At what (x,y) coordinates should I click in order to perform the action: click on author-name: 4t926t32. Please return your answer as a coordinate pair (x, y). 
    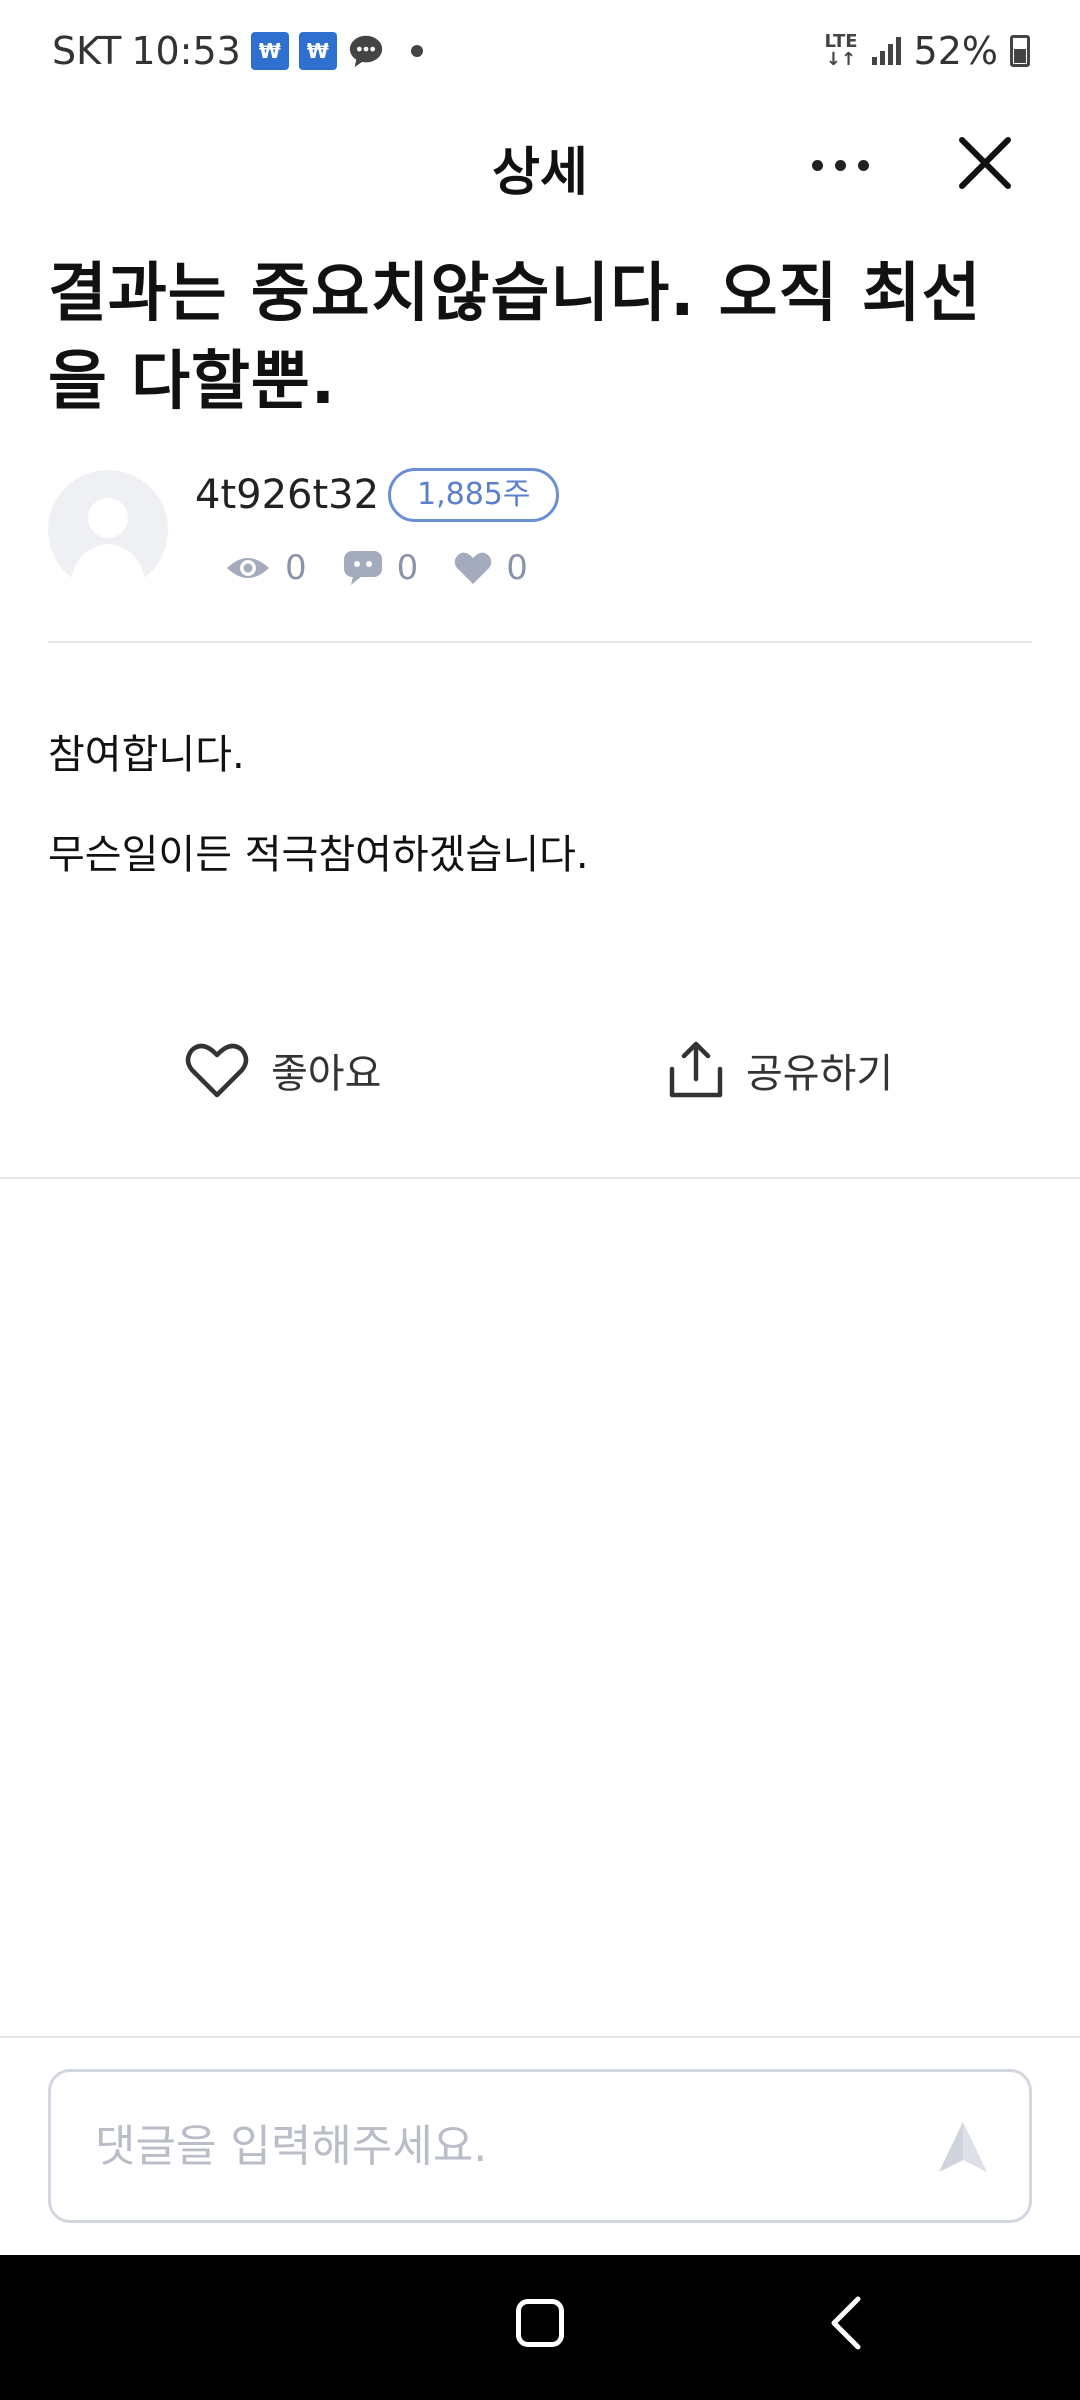
    Looking at the image, I should click on (287, 495).